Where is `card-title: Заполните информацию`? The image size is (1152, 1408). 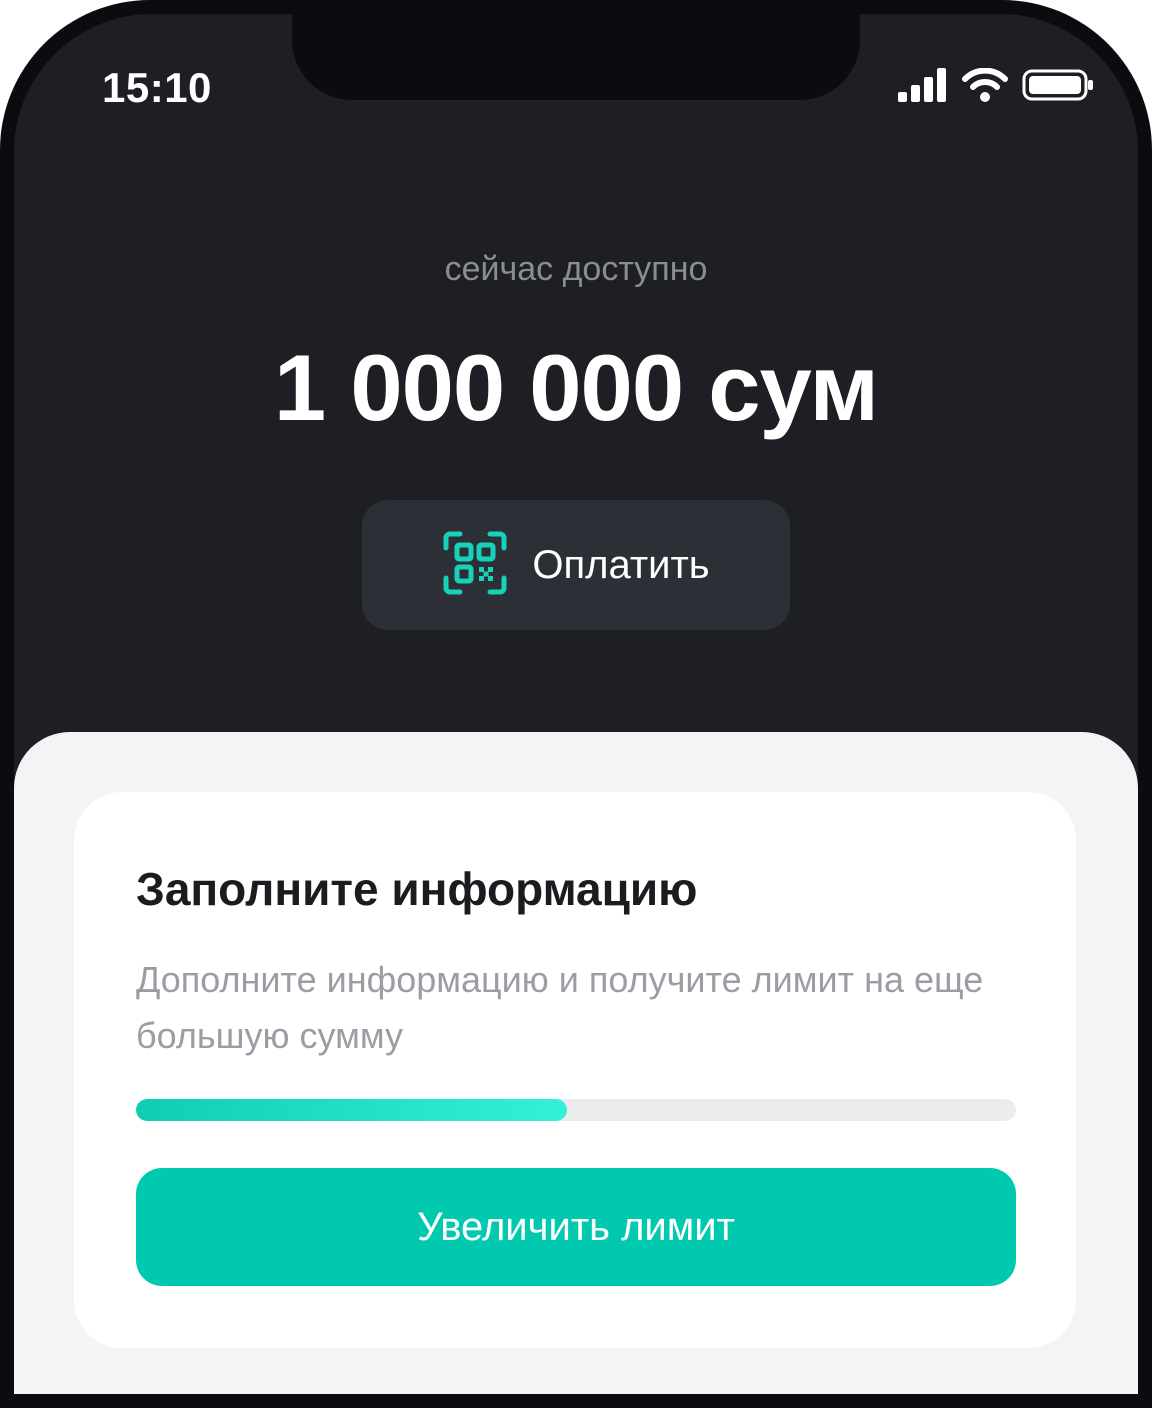 card-title: Заполните информацию is located at coordinates (417, 889).